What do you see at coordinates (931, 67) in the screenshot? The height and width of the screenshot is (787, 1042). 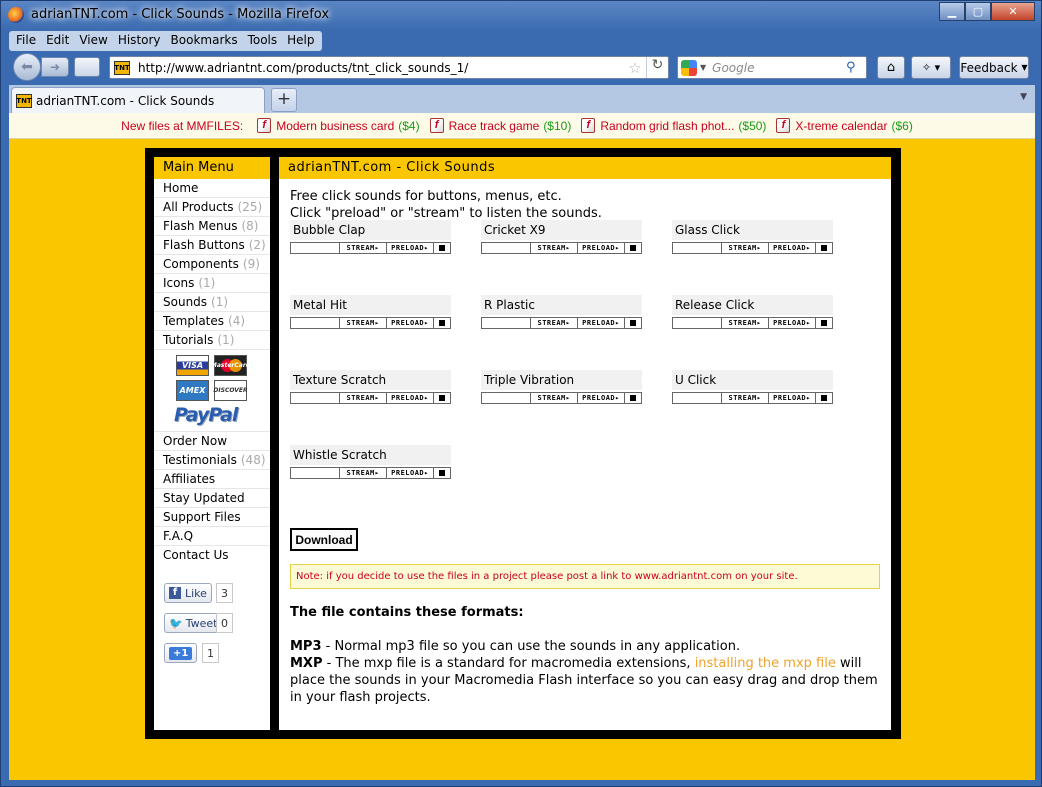 I see `addon-button: ✧ ▾` at bounding box center [931, 67].